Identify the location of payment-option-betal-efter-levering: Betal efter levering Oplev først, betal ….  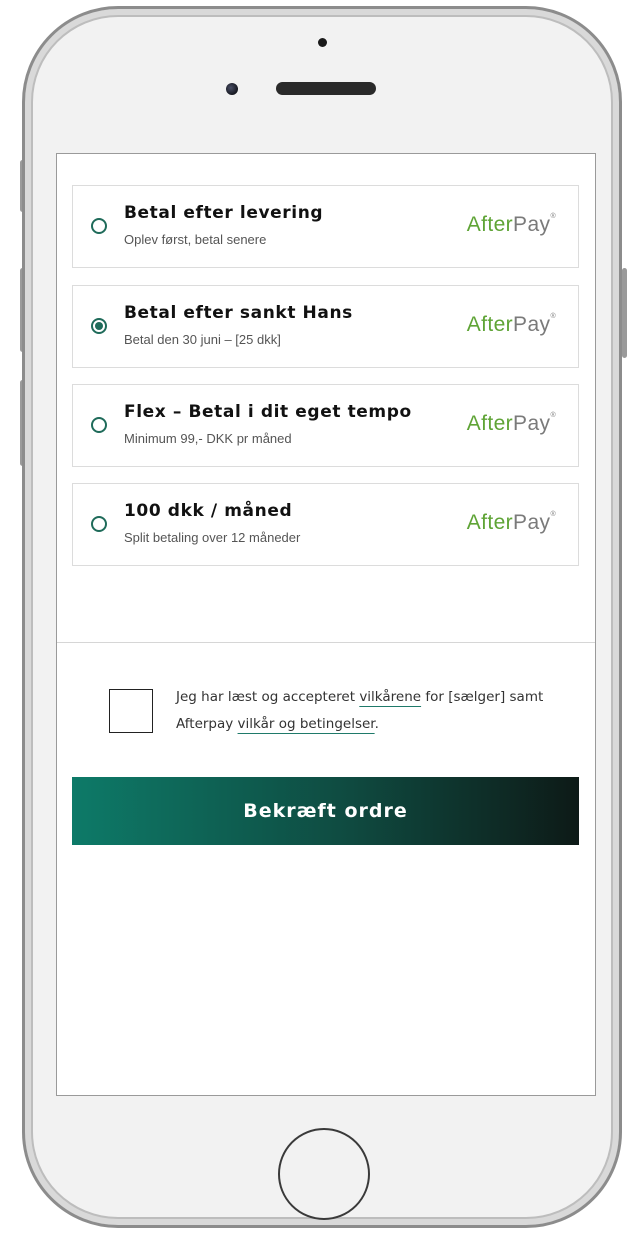
(325, 226).